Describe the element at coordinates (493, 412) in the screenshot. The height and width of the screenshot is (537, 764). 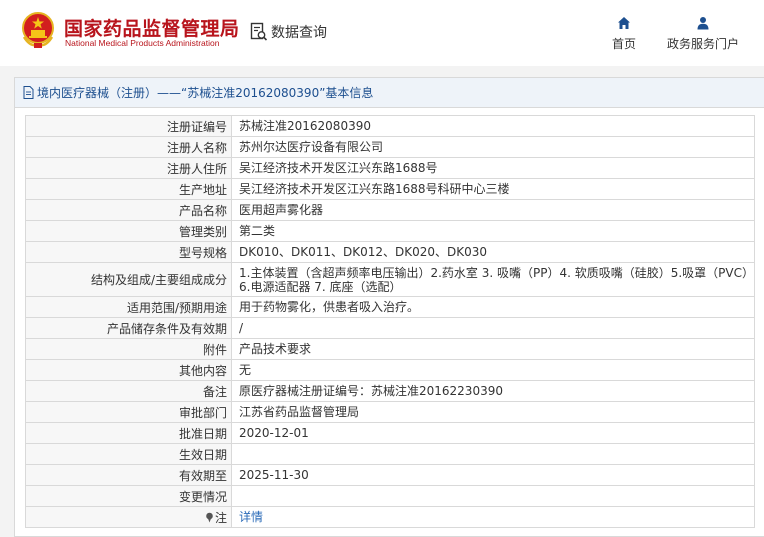
I see `row-value: 江苏省药品监督管理局` at that location.